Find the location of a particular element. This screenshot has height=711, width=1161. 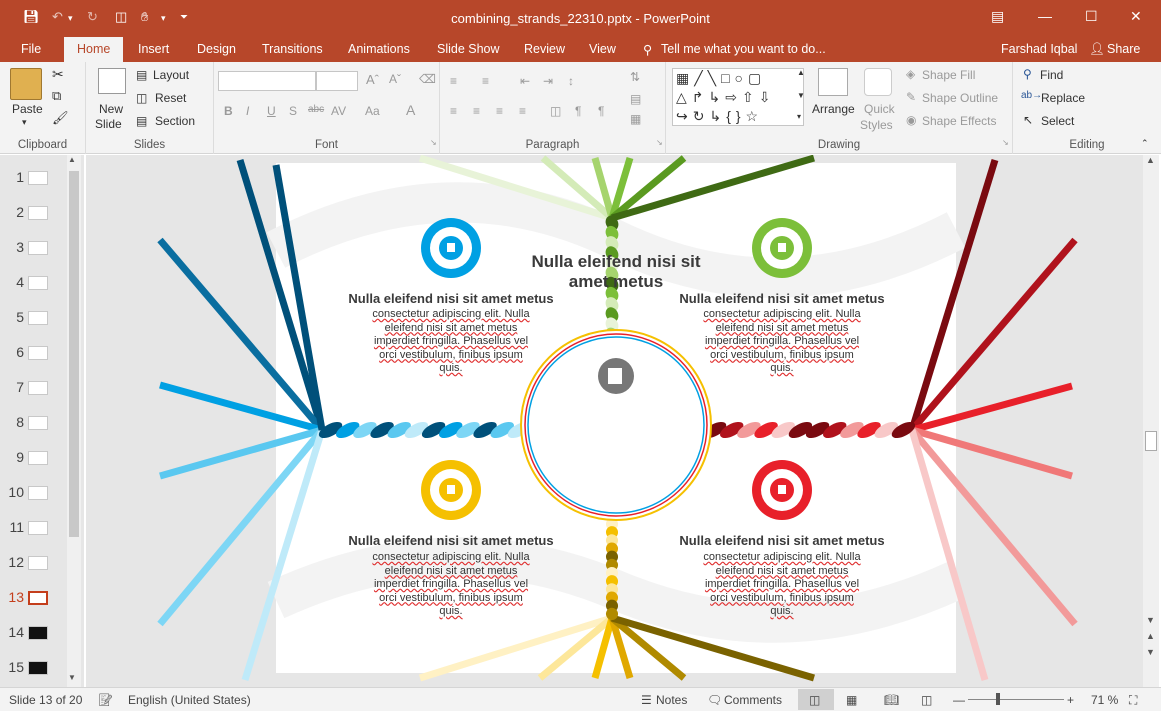

increase-font-icon: Aˆ is located at coordinates (372, 79).